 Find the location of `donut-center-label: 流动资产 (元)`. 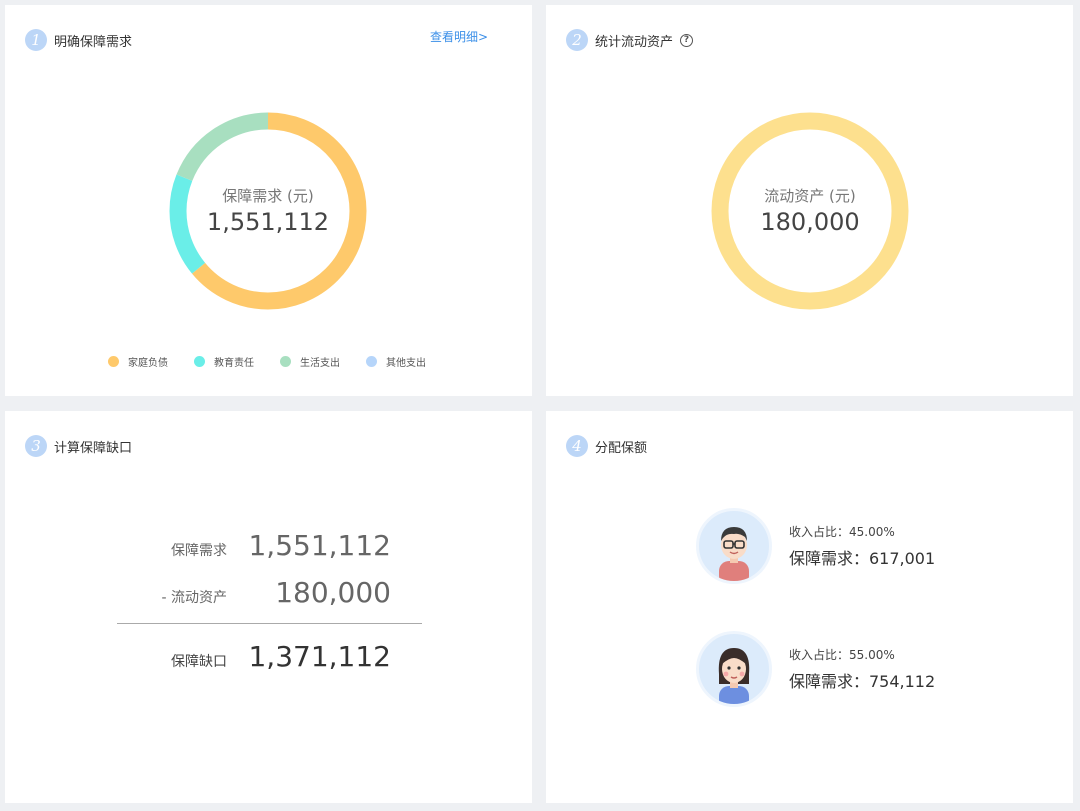

donut-center-label: 流动资产 (元) is located at coordinates (810, 196).